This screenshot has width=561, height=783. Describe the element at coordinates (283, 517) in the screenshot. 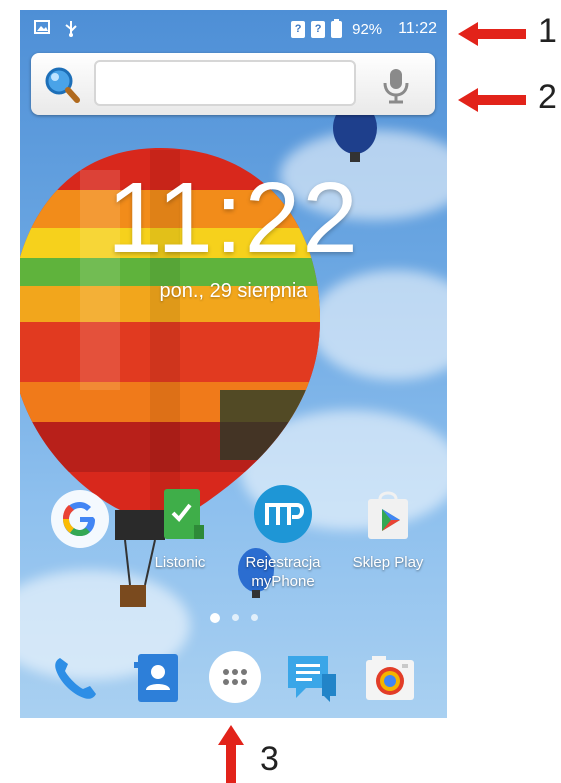

I see `myphone-icon` at that location.